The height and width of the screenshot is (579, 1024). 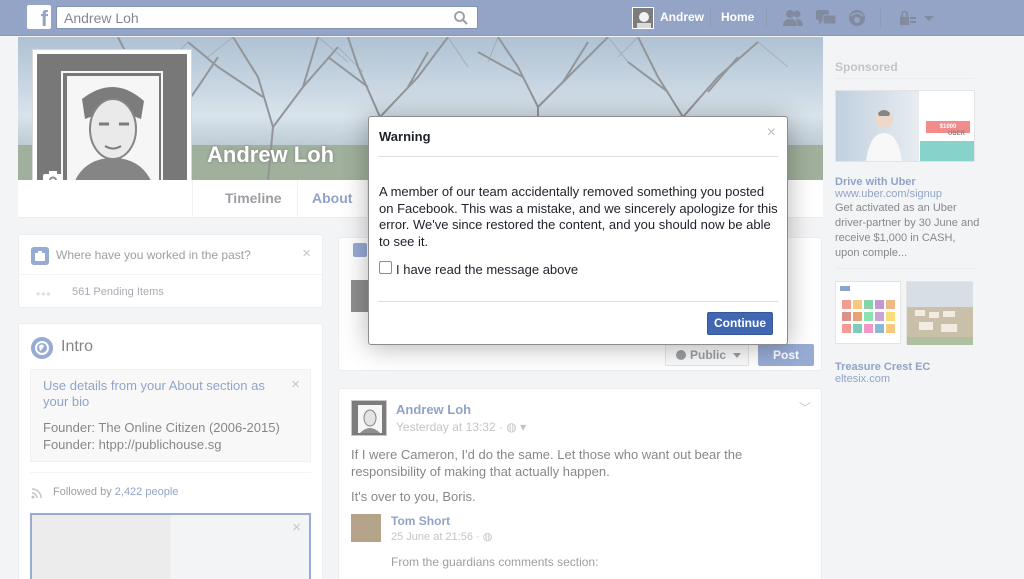 I want to click on acknowledge-checkbox-label: I have read the message above, so click(x=487, y=269).